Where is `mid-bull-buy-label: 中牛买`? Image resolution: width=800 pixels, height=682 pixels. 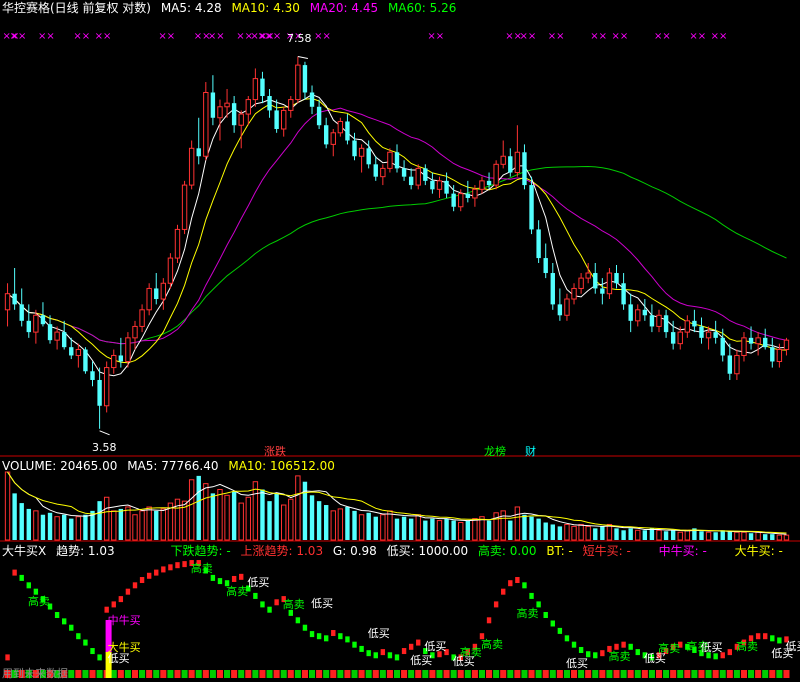 mid-bull-buy-label: 中牛买 is located at coordinates (124, 620).